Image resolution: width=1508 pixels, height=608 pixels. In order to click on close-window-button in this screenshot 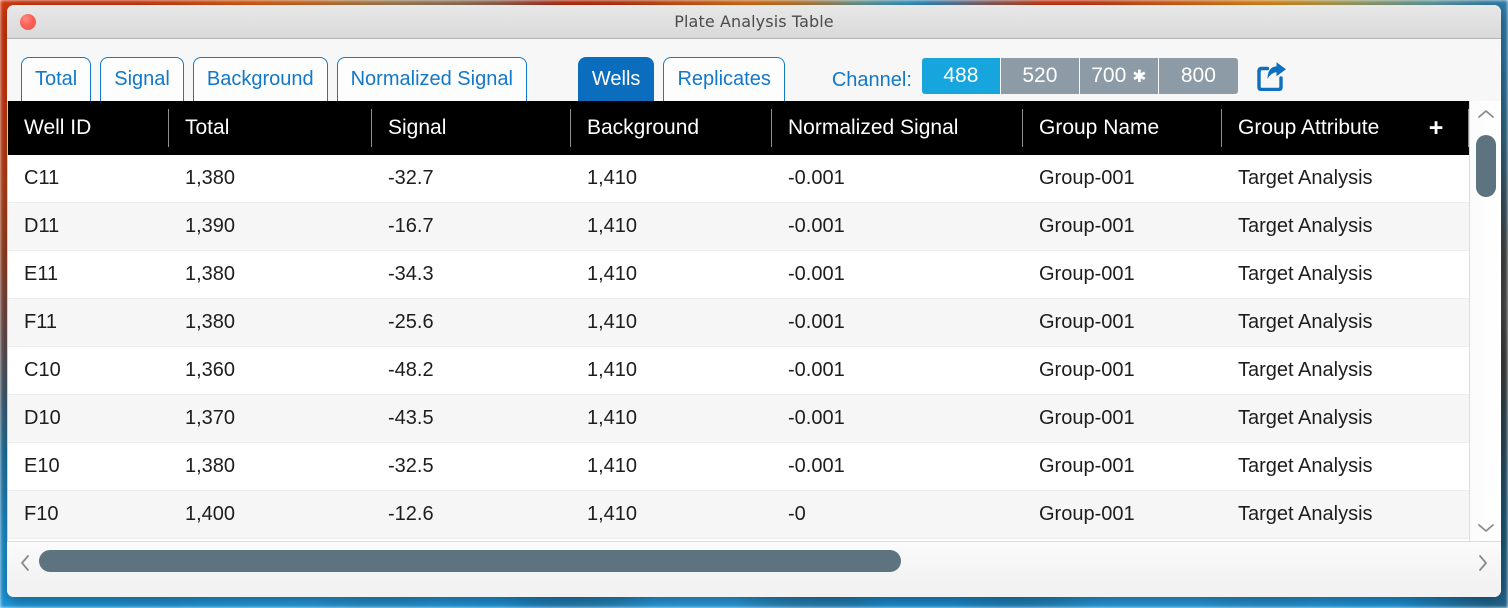, I will do `click(28, 22)`.